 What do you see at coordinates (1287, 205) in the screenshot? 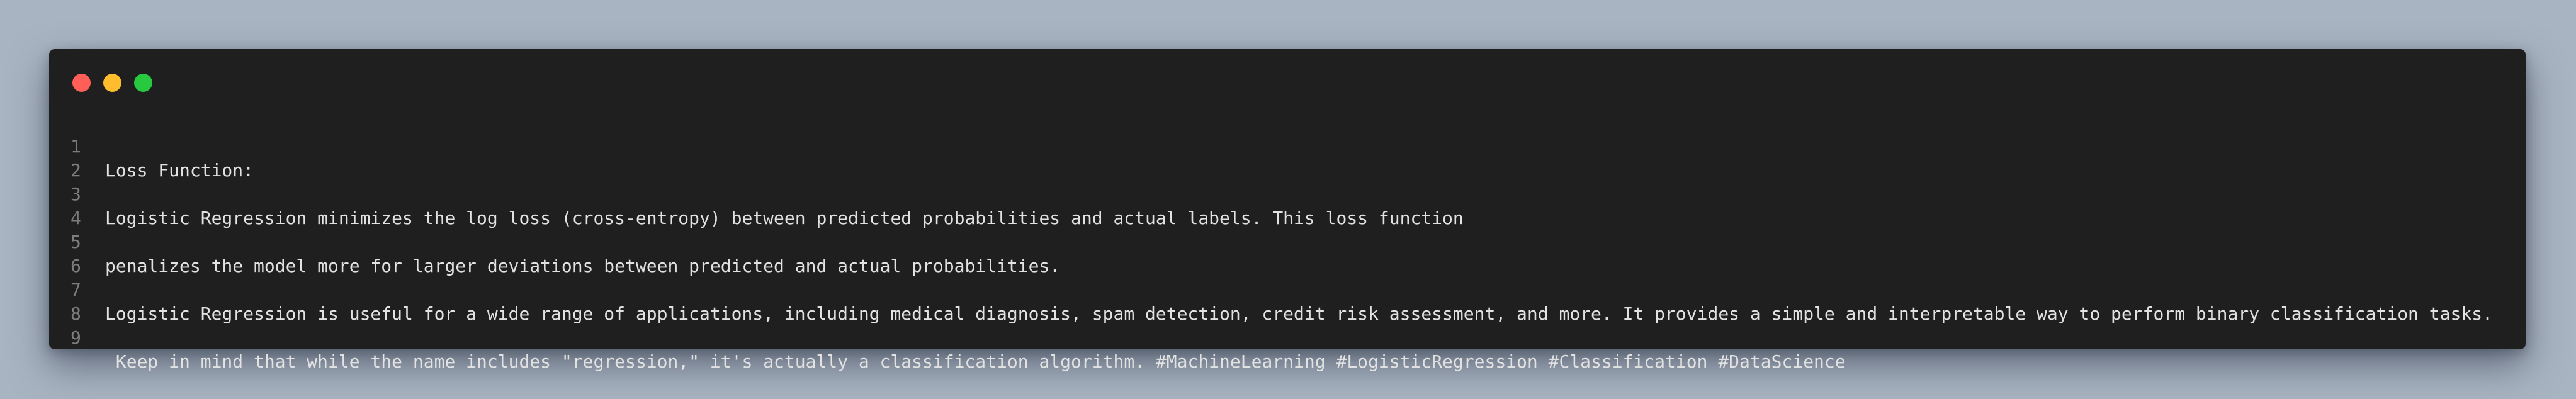
I see `code-line: 4` at bounding box center [1287, 205].